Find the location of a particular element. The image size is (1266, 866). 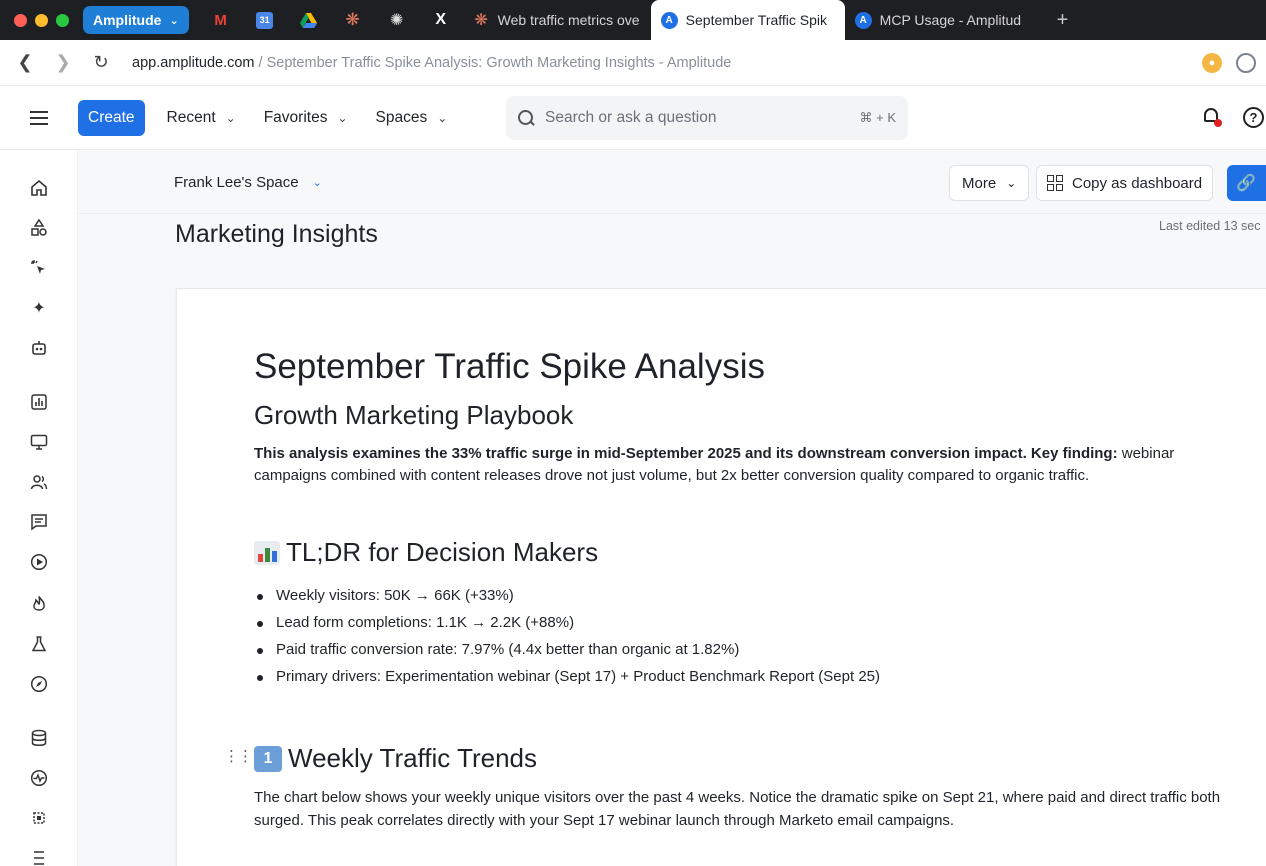

bar-chart-emoji-icon is located at coordinates (267, 552).